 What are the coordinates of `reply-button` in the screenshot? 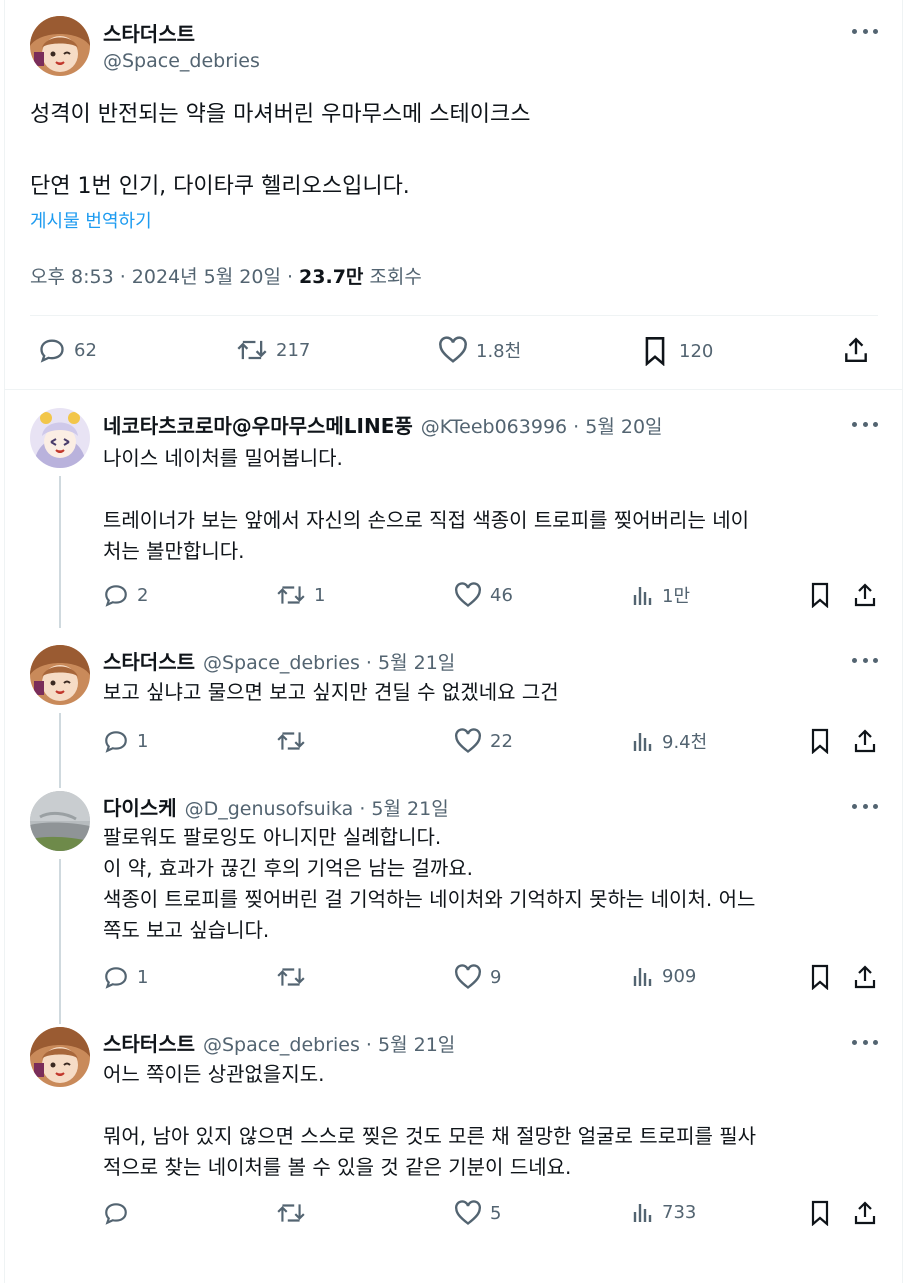 It's located at (120, 1213).